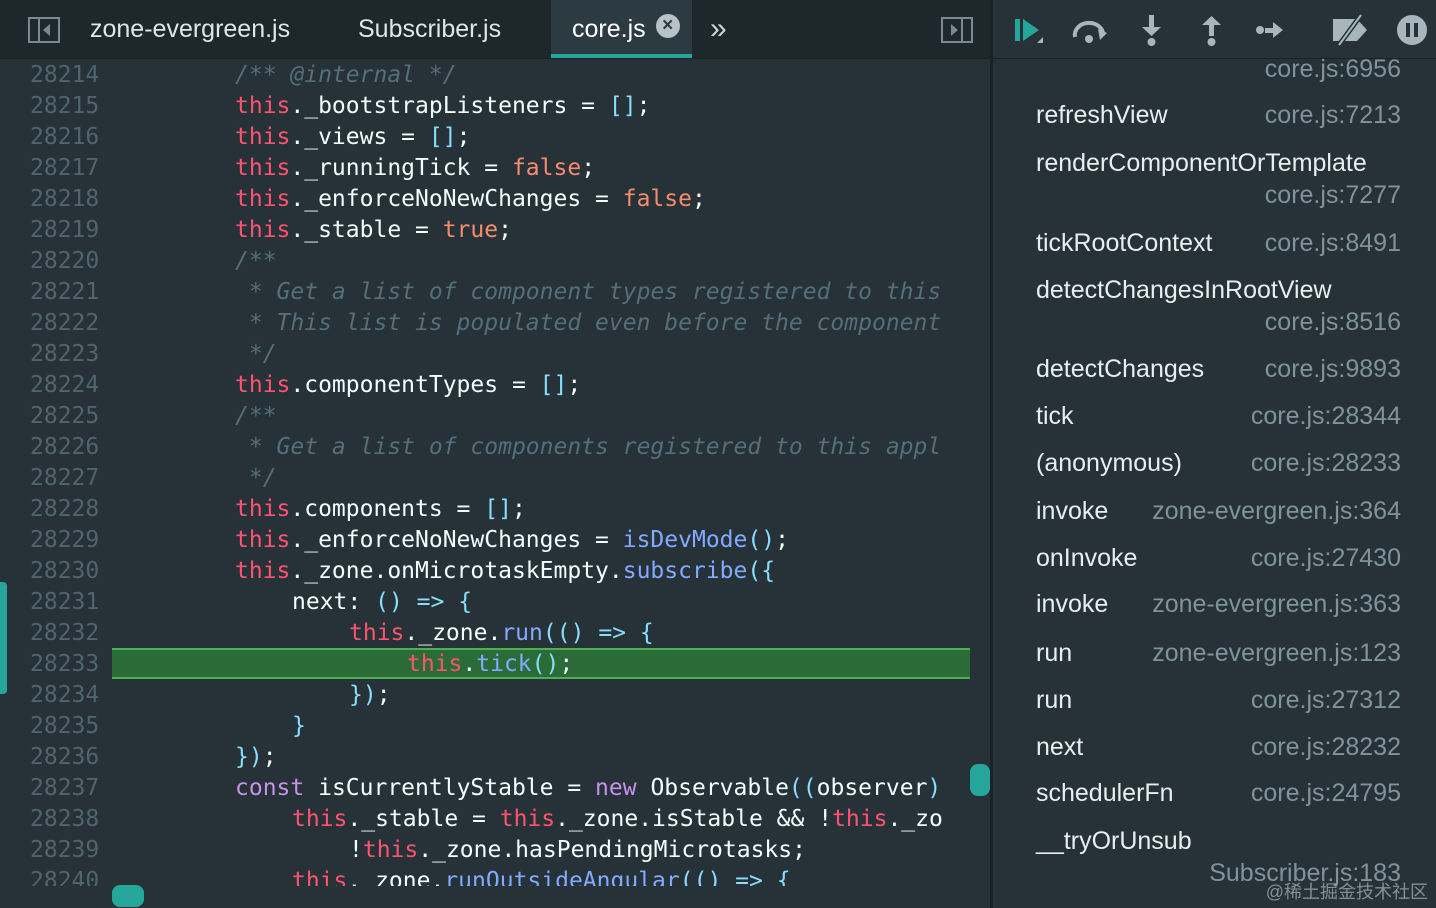  Describe the element at coordinates (64, 447) in the screenshot. I see `line-number: 28226` at that location.